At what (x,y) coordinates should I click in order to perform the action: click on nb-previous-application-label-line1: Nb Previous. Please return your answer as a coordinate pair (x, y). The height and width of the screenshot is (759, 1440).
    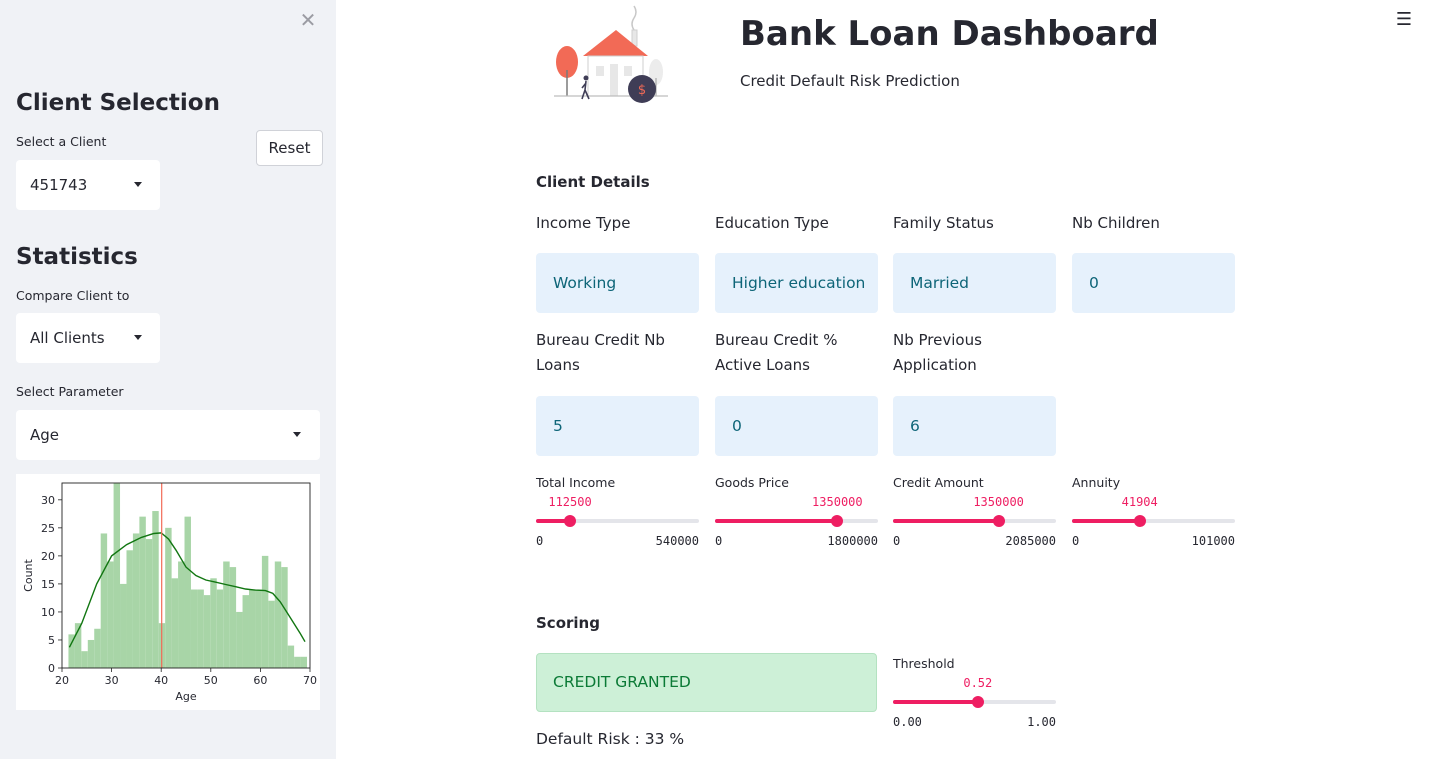
    Looking at the image, I should click on (937, 340).